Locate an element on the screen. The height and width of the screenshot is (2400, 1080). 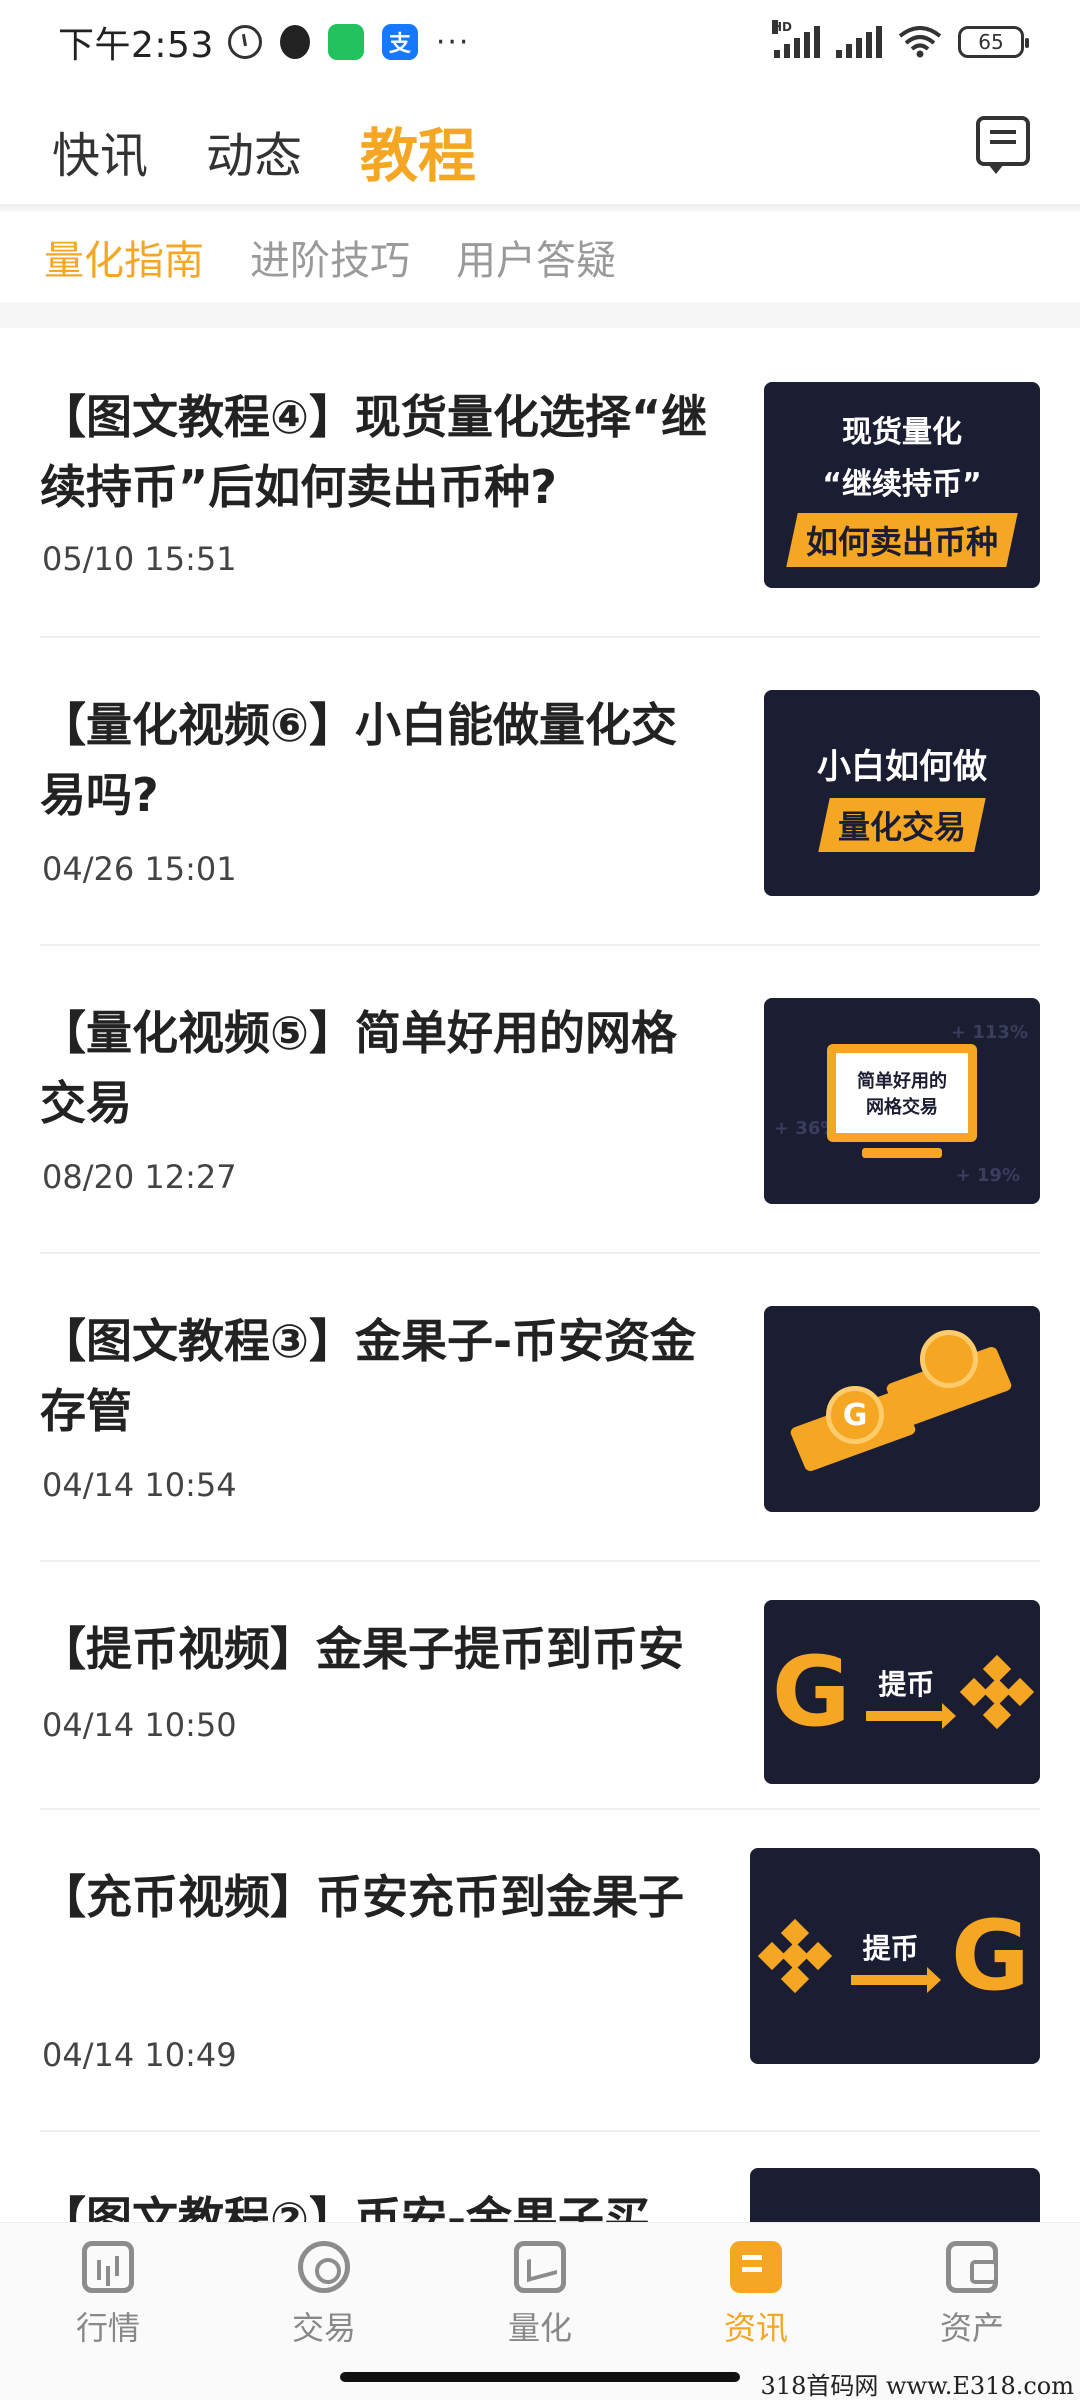
nav-market: 行情 is located at coordinates (108, 2320).